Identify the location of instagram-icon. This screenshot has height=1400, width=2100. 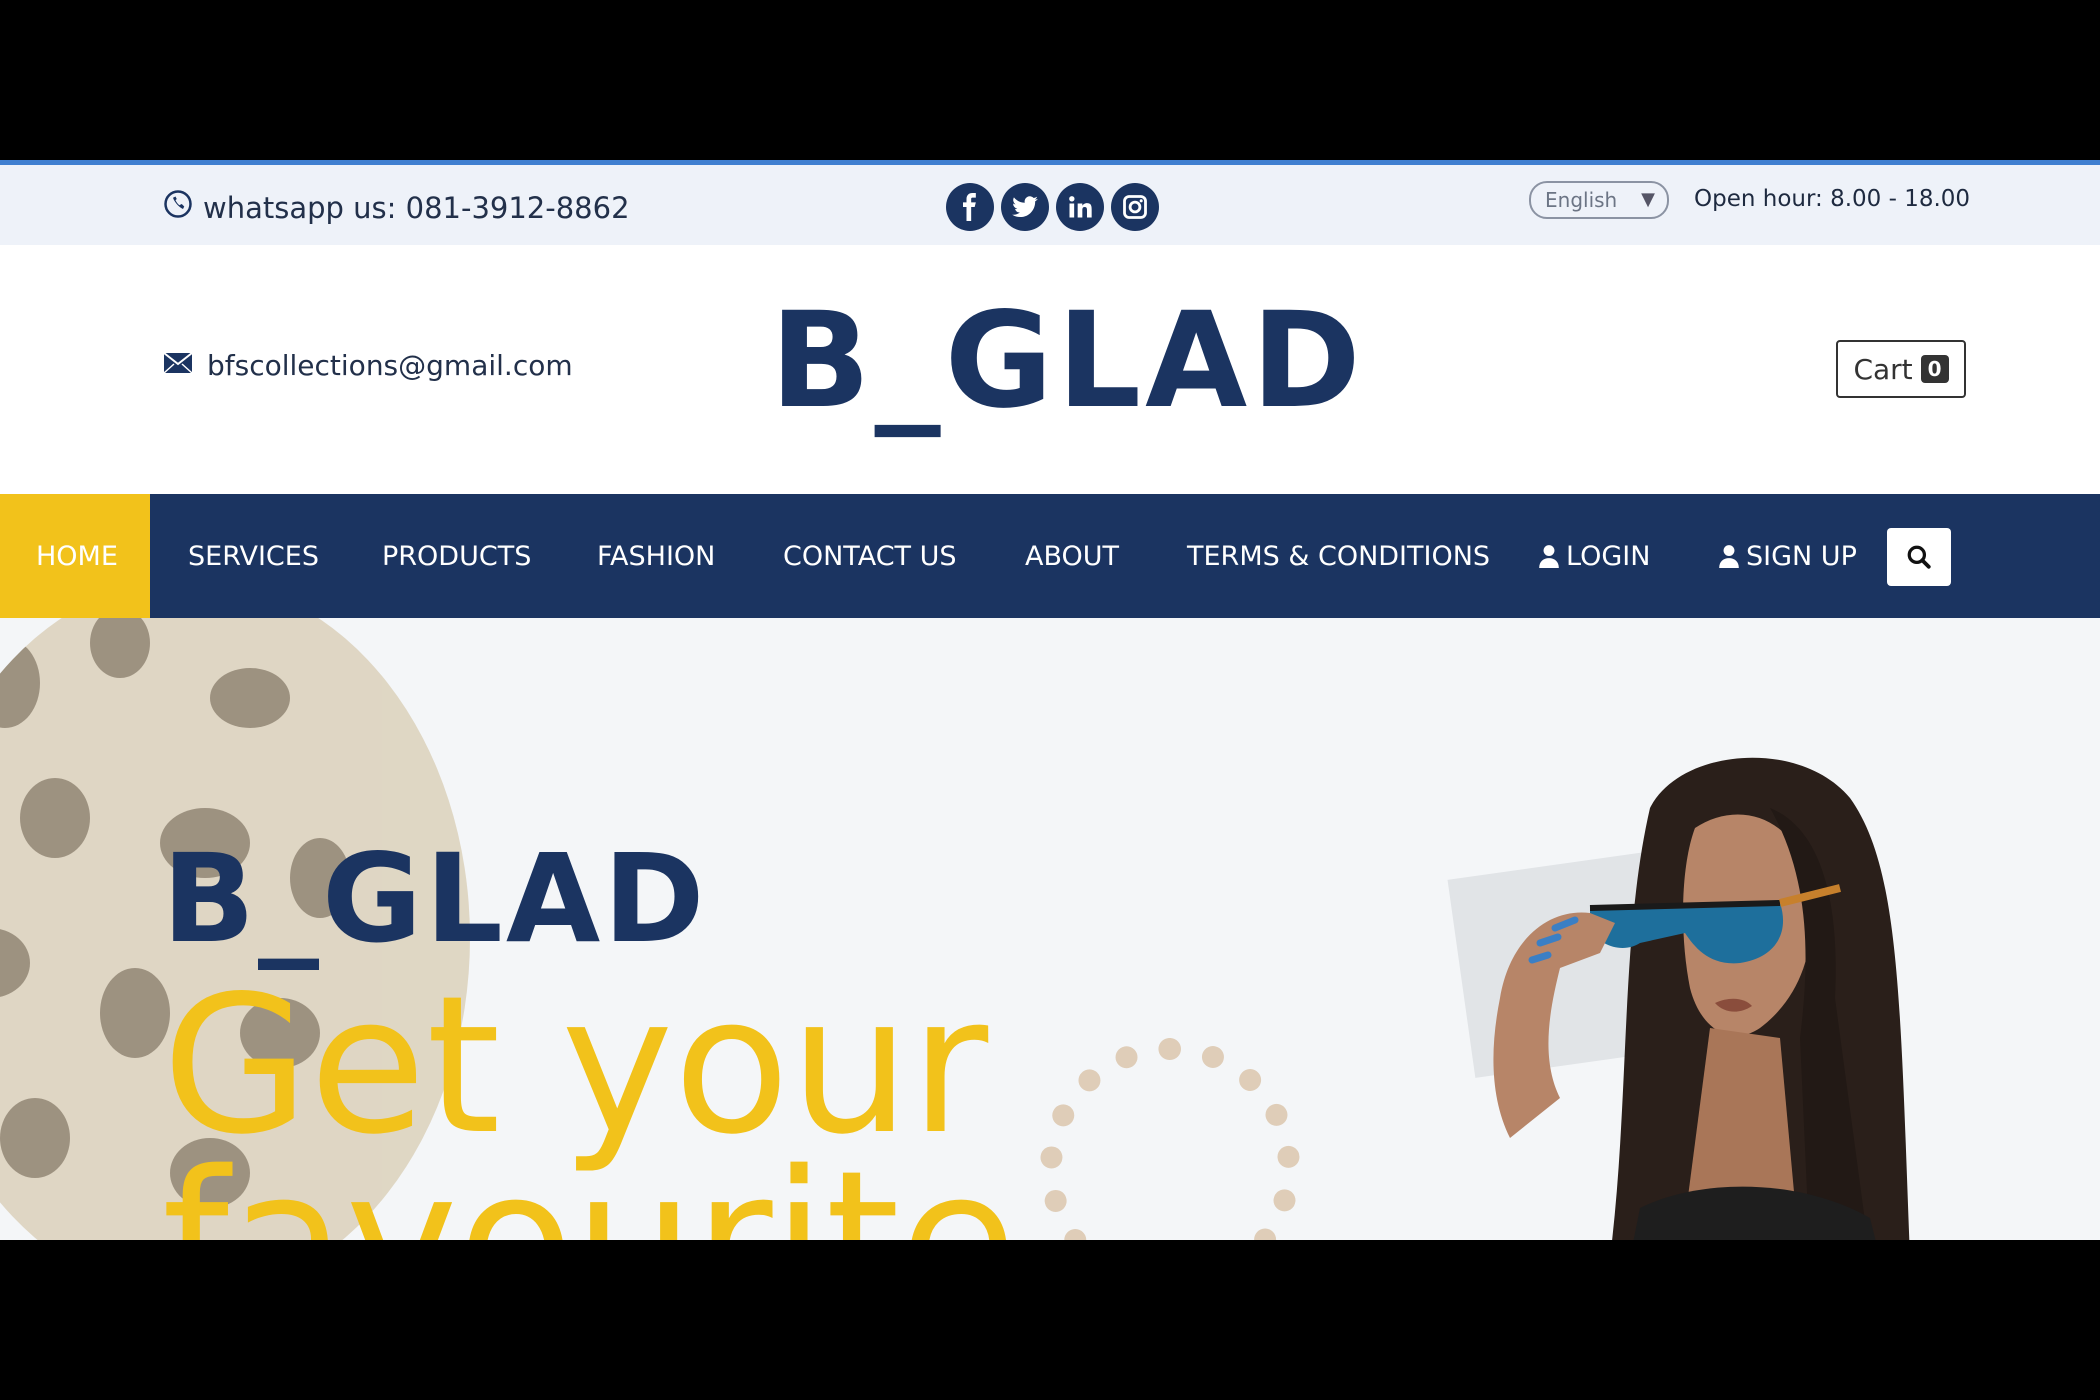
(1135, 207).